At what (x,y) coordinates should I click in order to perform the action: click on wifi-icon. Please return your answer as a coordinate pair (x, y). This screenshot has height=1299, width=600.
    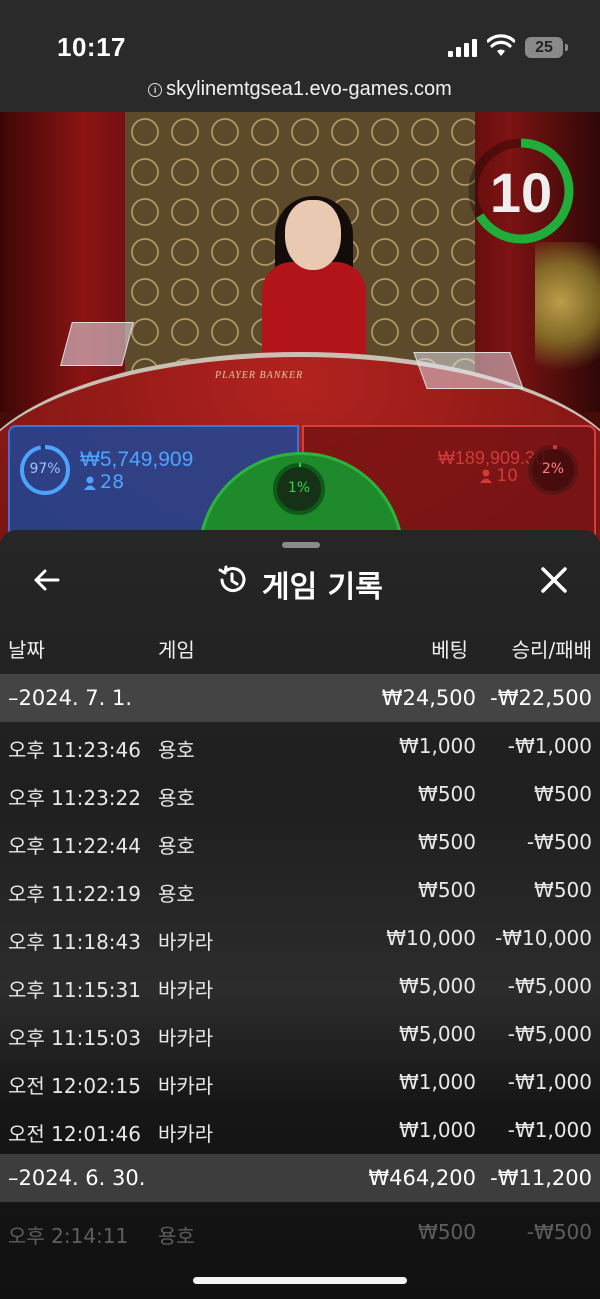
    Looking at the image, I should click on (501, 45).